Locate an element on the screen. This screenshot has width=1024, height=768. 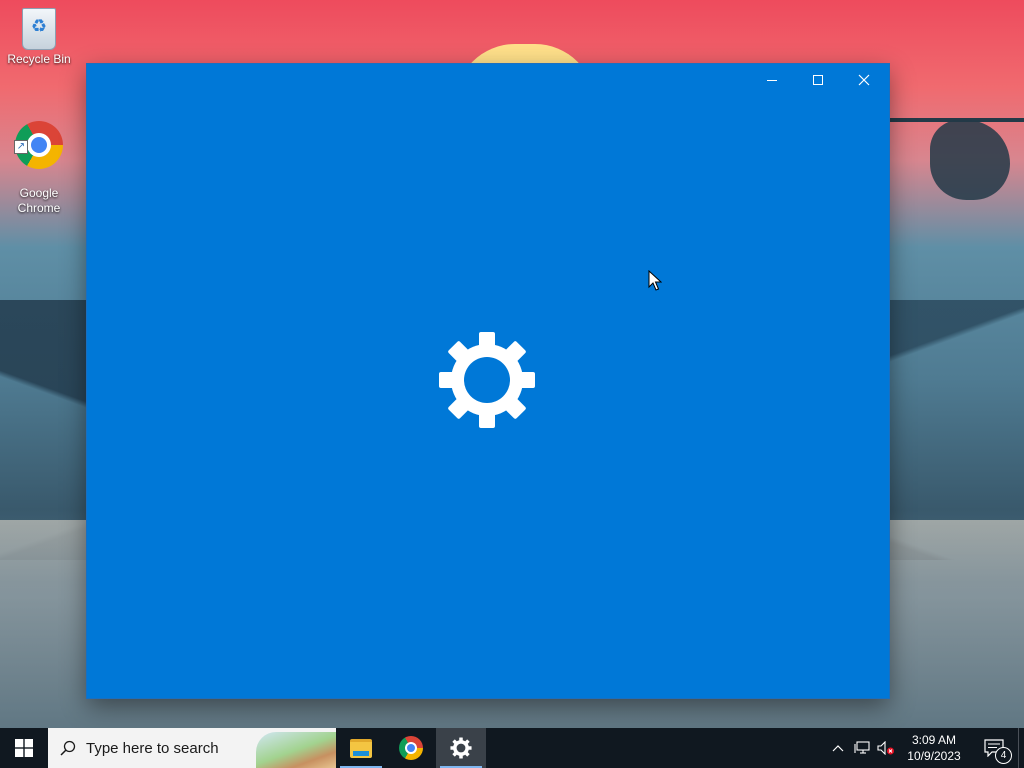
network-icon is located at coordinates (862, 747).